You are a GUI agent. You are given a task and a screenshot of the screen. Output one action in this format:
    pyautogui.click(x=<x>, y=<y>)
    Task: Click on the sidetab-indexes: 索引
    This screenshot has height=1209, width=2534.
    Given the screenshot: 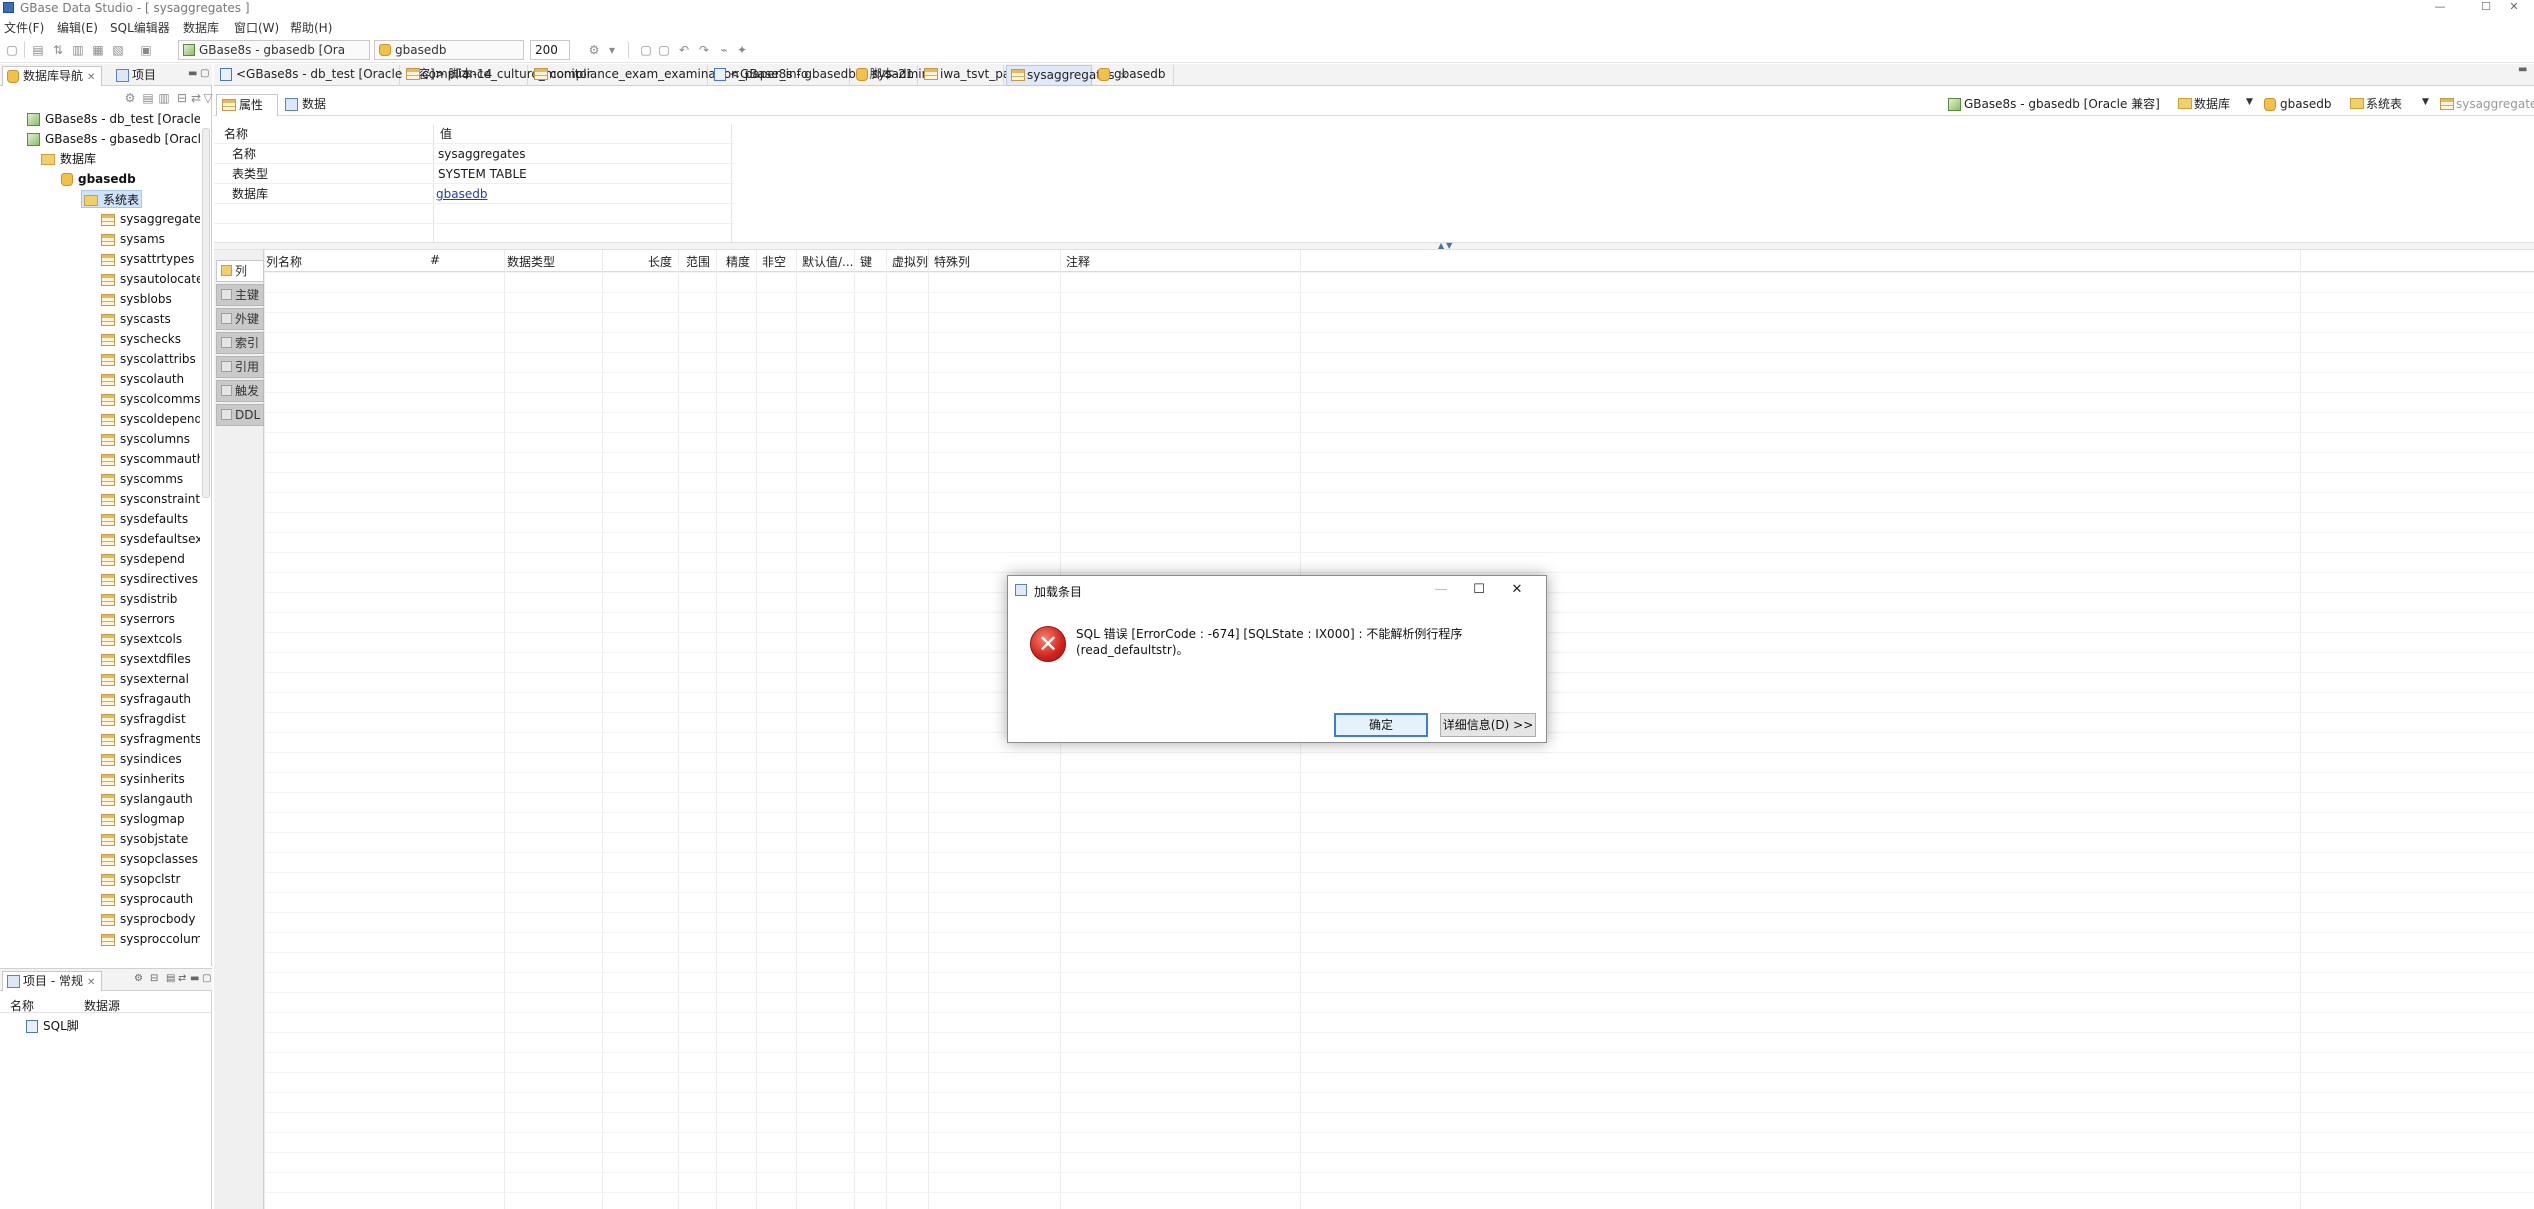 What is the action you would take?
    pyautogui.click(x=240, y=343)
    